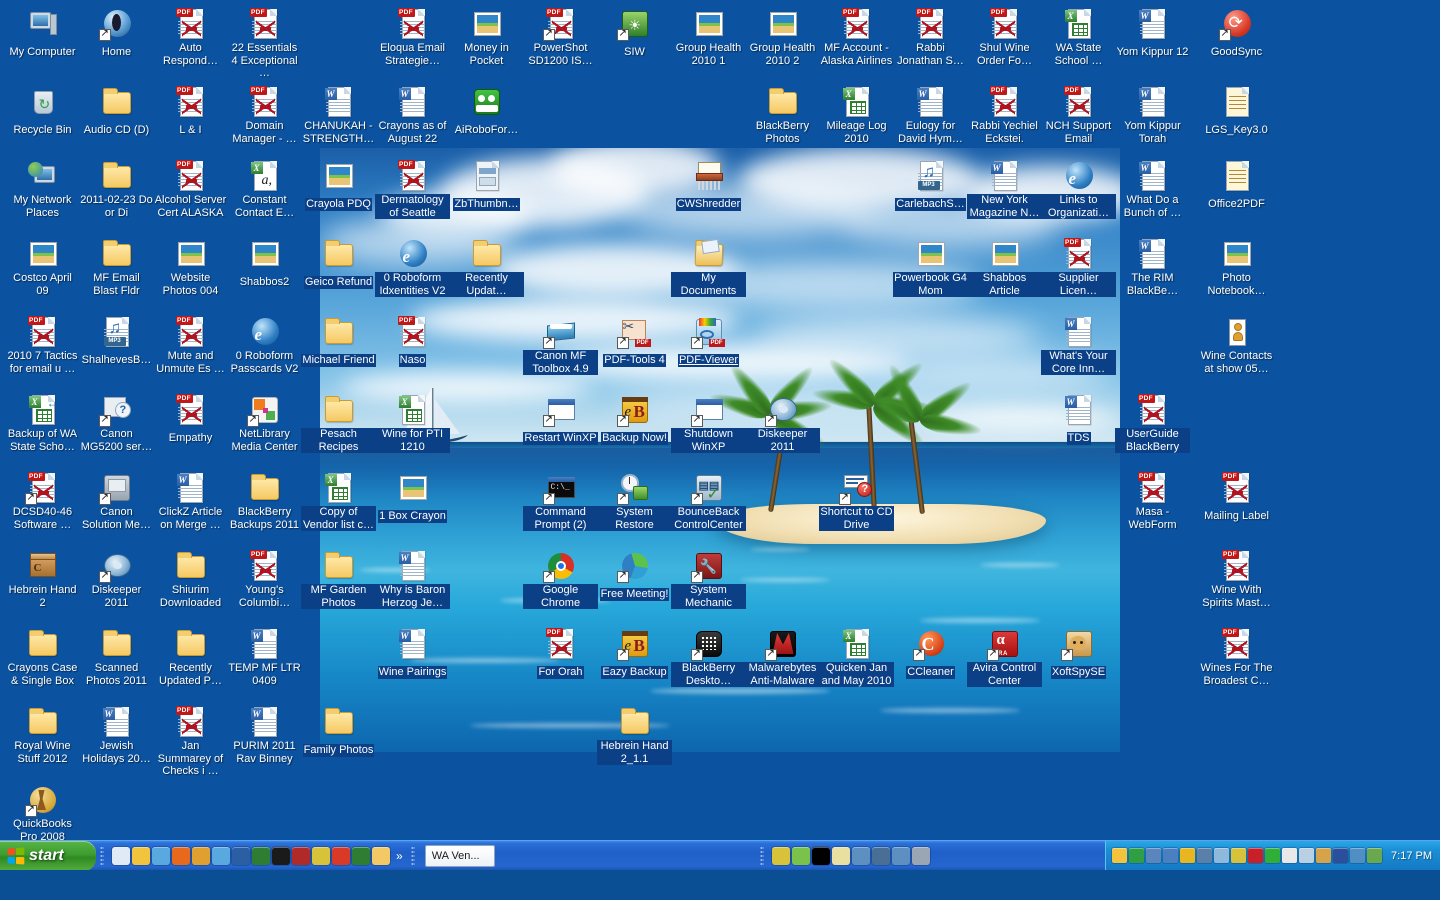 This screenshot has width=1440, height=900. Describe the element at coordinates (1078, 116) in the screenshot. I see `desktop-icon: PDF NCH Support Email` at that location.